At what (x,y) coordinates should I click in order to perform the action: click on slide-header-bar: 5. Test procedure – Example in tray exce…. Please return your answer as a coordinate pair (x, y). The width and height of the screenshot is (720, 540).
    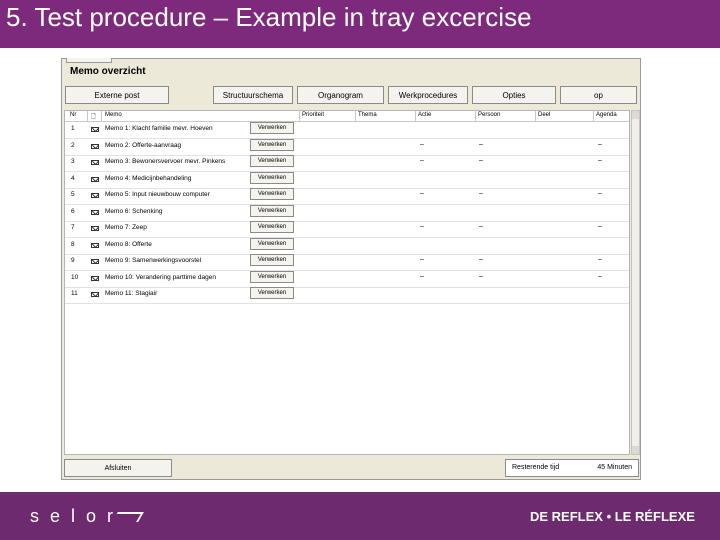
    Looking at the image, I should click on (360, 24).